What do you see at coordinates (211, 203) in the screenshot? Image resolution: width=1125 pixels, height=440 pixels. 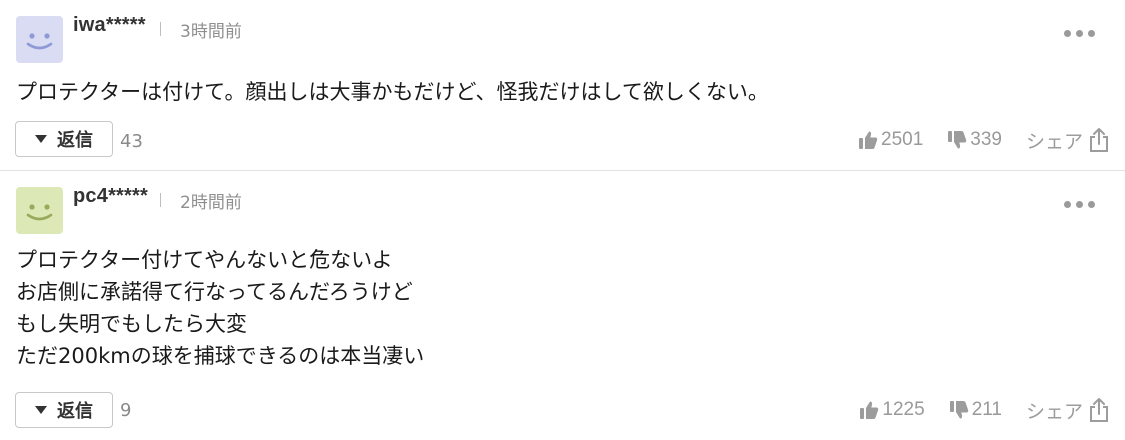 I see `timestamp: 2時間前` at bounding box center [211, 203].